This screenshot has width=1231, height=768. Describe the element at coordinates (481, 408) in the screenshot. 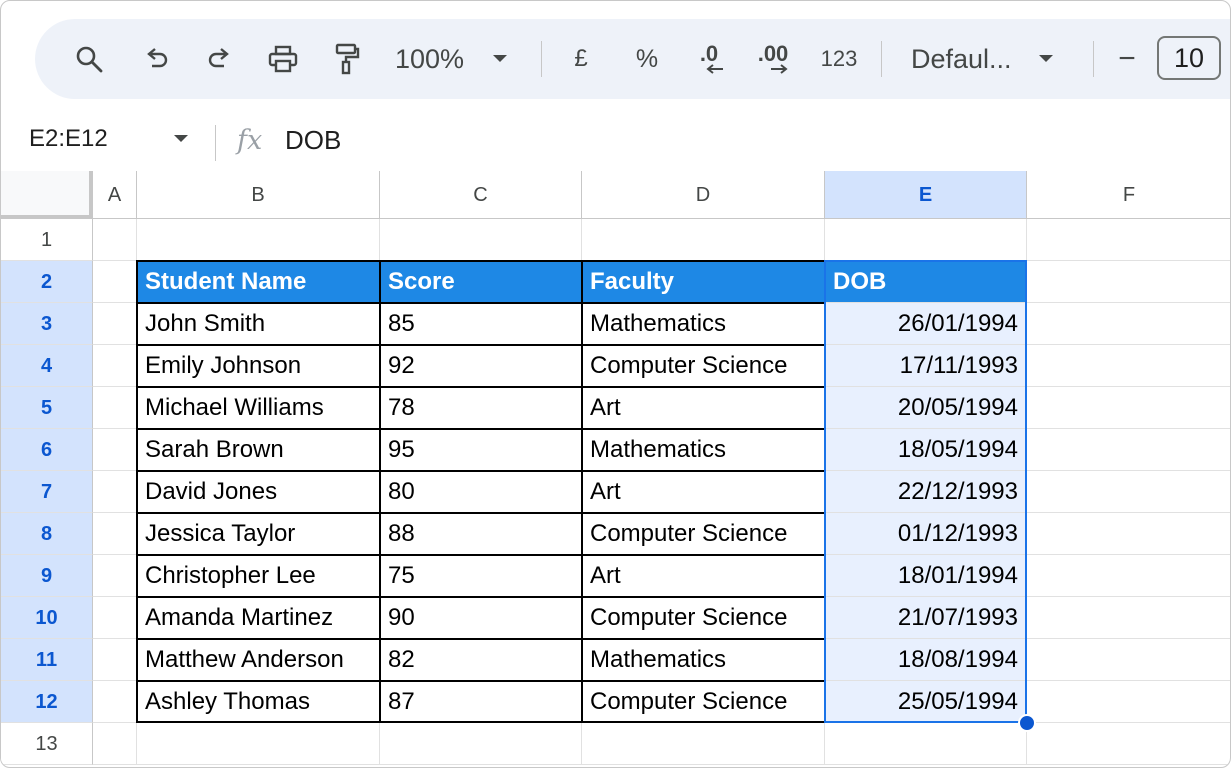

I see `table-cell: 78` at that location.